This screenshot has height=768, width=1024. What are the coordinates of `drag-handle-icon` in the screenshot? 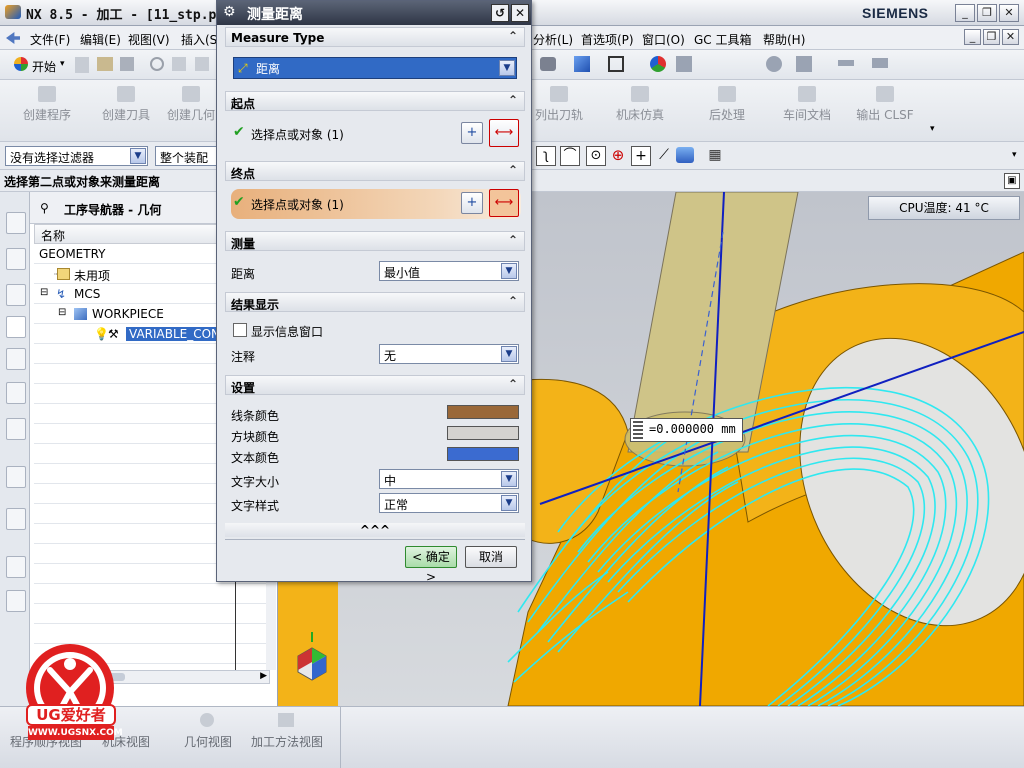 It's located at (638, 430).